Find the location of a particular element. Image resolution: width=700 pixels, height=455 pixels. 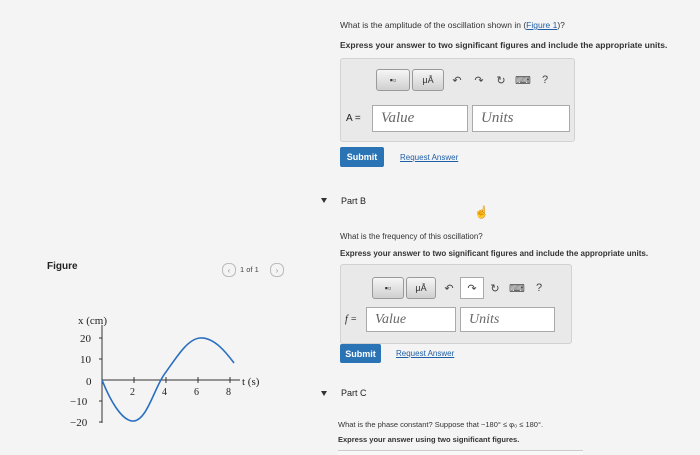

x-tick-label: 8 is located at coordinates (228, 392).